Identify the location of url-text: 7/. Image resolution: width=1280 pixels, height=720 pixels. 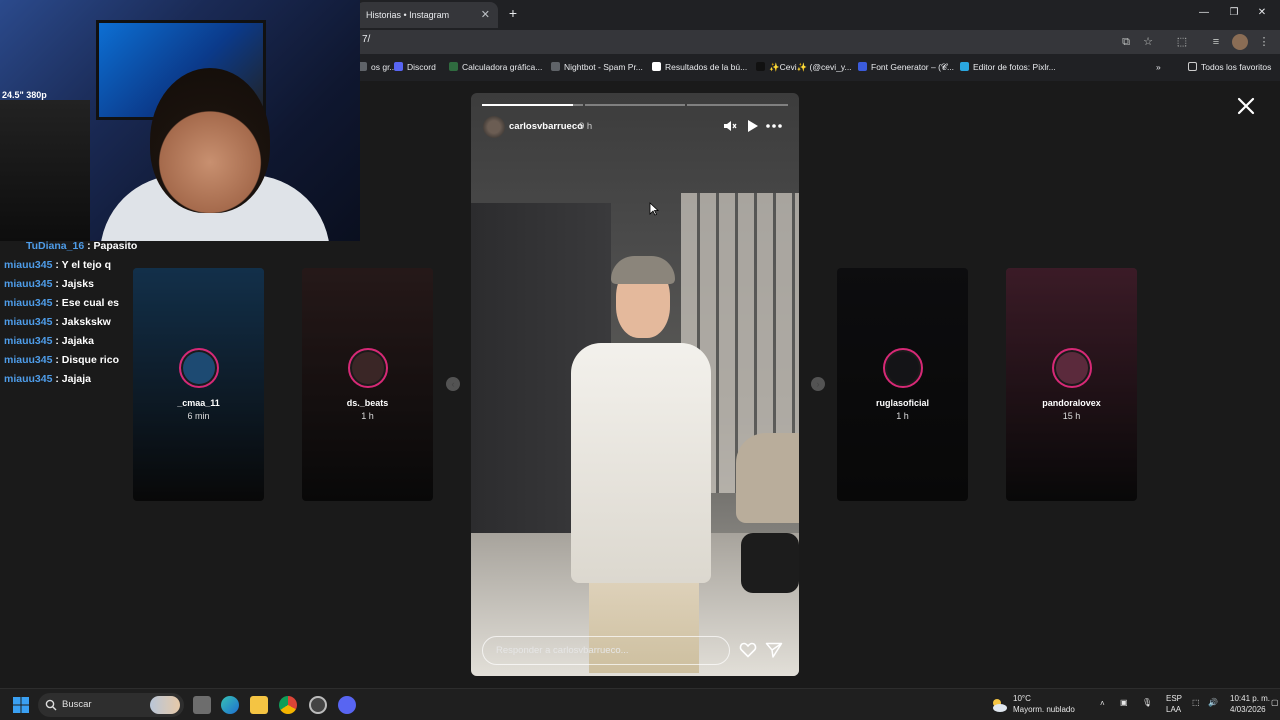
(366, 39).